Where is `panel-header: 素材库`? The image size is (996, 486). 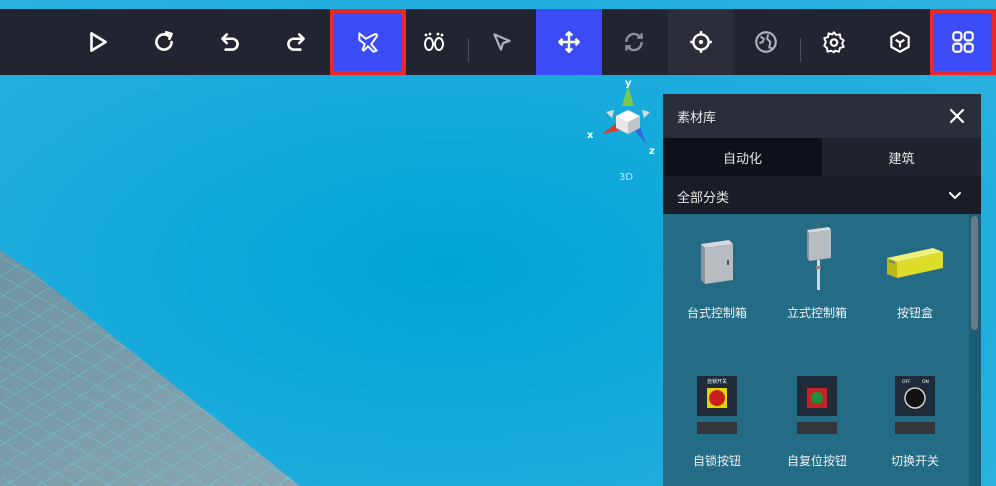
panel-header: 素材库 is located at coordinates (822, 116).